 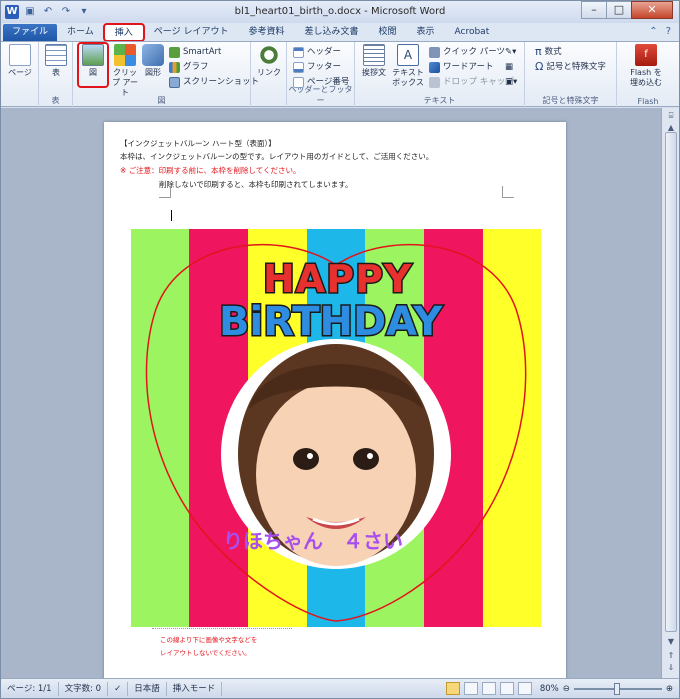 What do you see at coordinates (298, 52) in the screenshot?
I see `header-icon` at bounding box center [298, 52].